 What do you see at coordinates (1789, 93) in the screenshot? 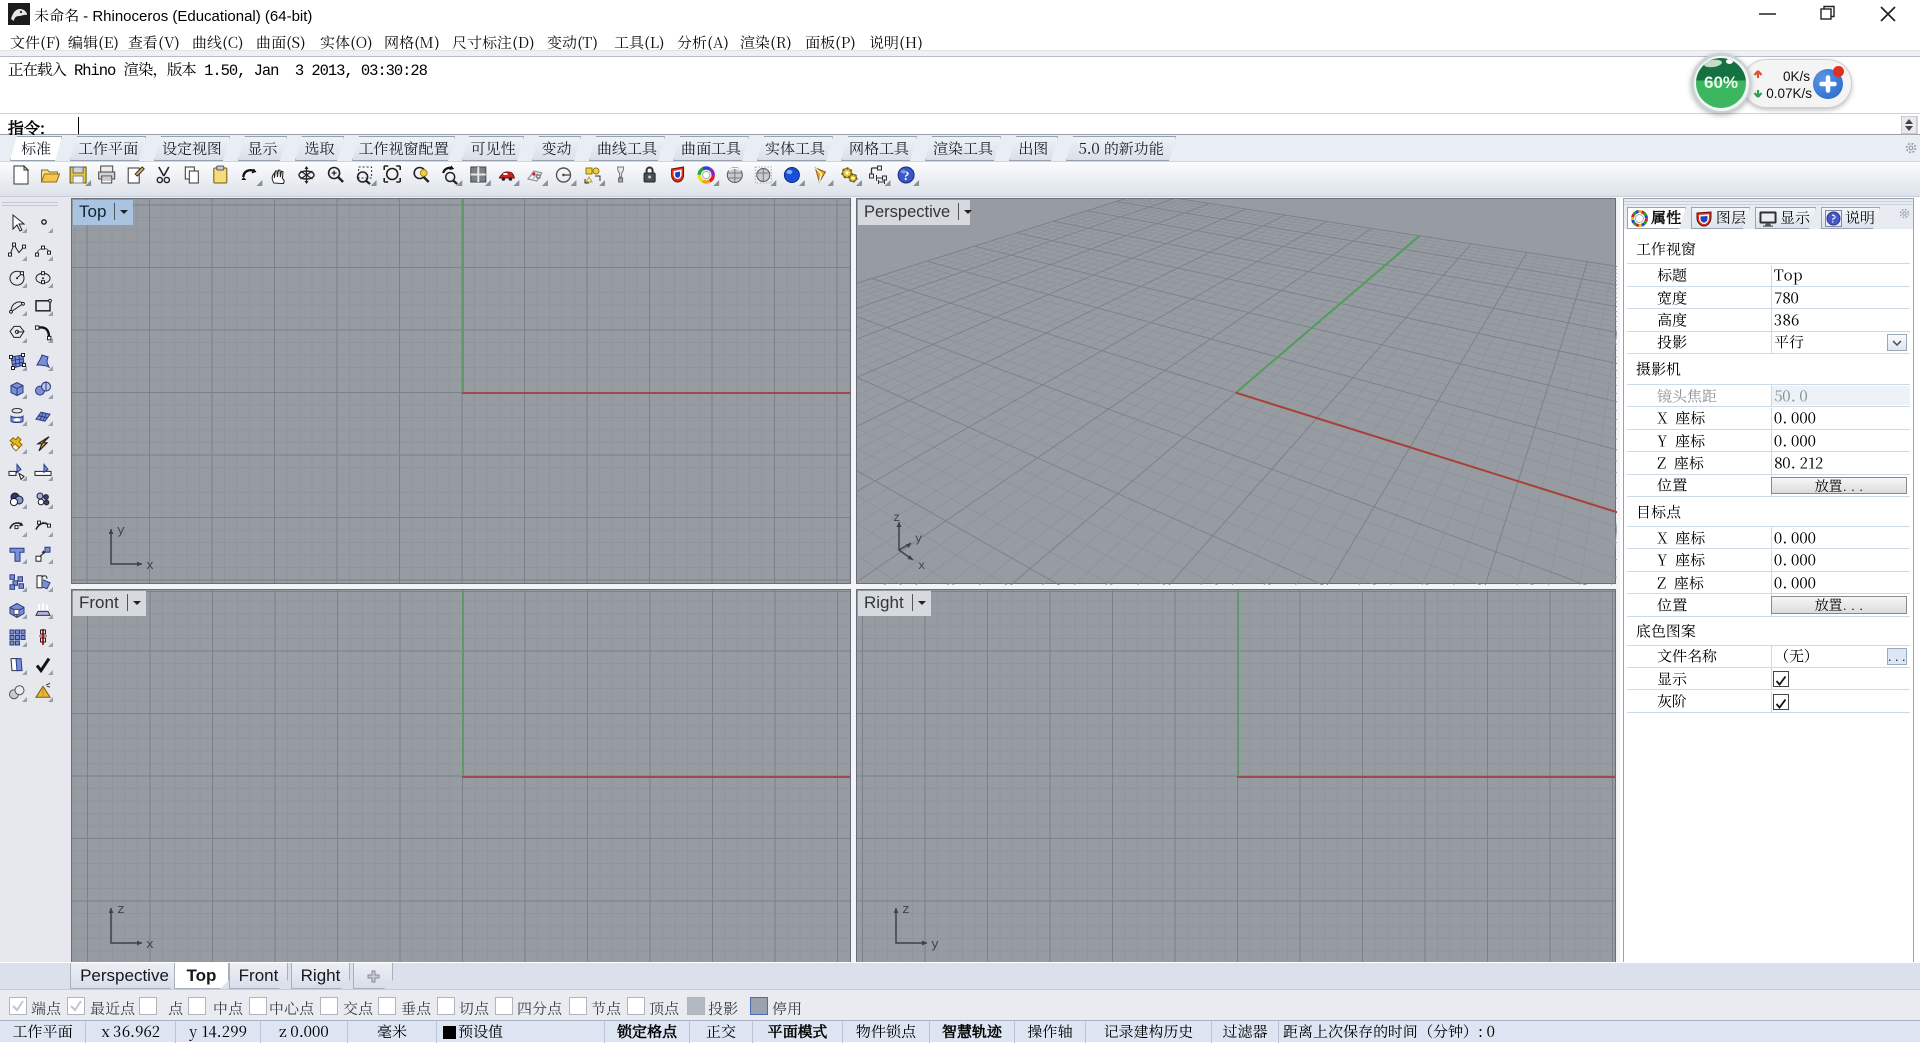
I see `svg-text: 0.07K/s` at bounding box center [1789, 93].